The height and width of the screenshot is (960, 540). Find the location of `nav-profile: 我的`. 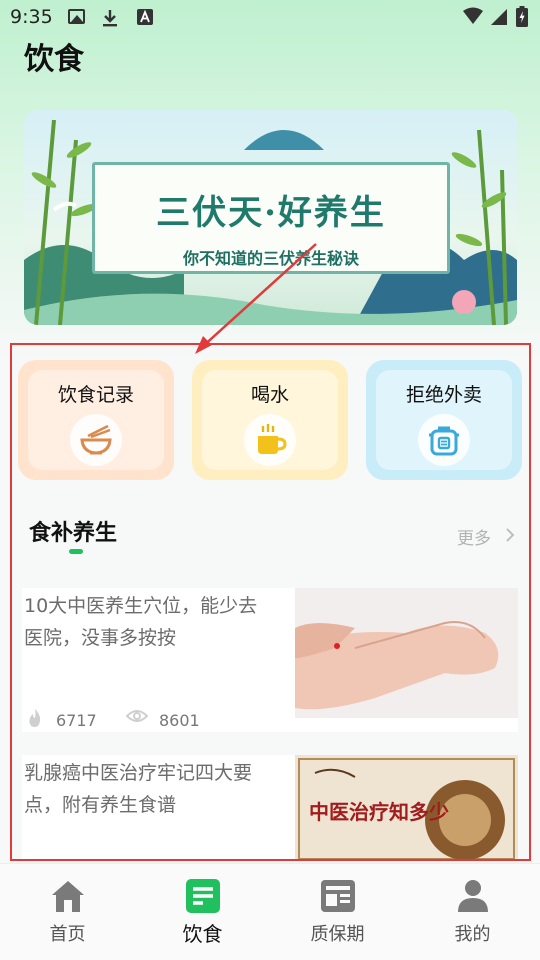

nav-profile: 我的 is located at coordinates (472, 912).